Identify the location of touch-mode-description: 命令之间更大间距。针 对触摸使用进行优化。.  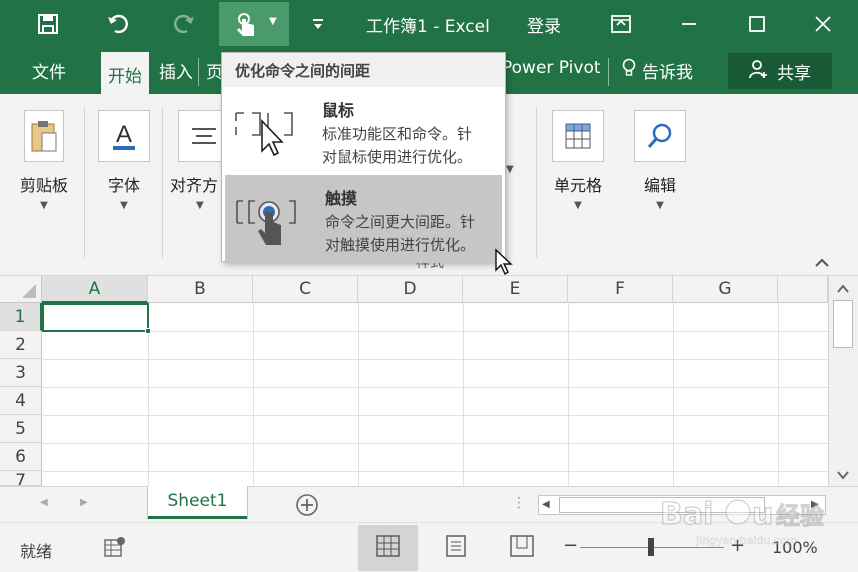
(400, 233).